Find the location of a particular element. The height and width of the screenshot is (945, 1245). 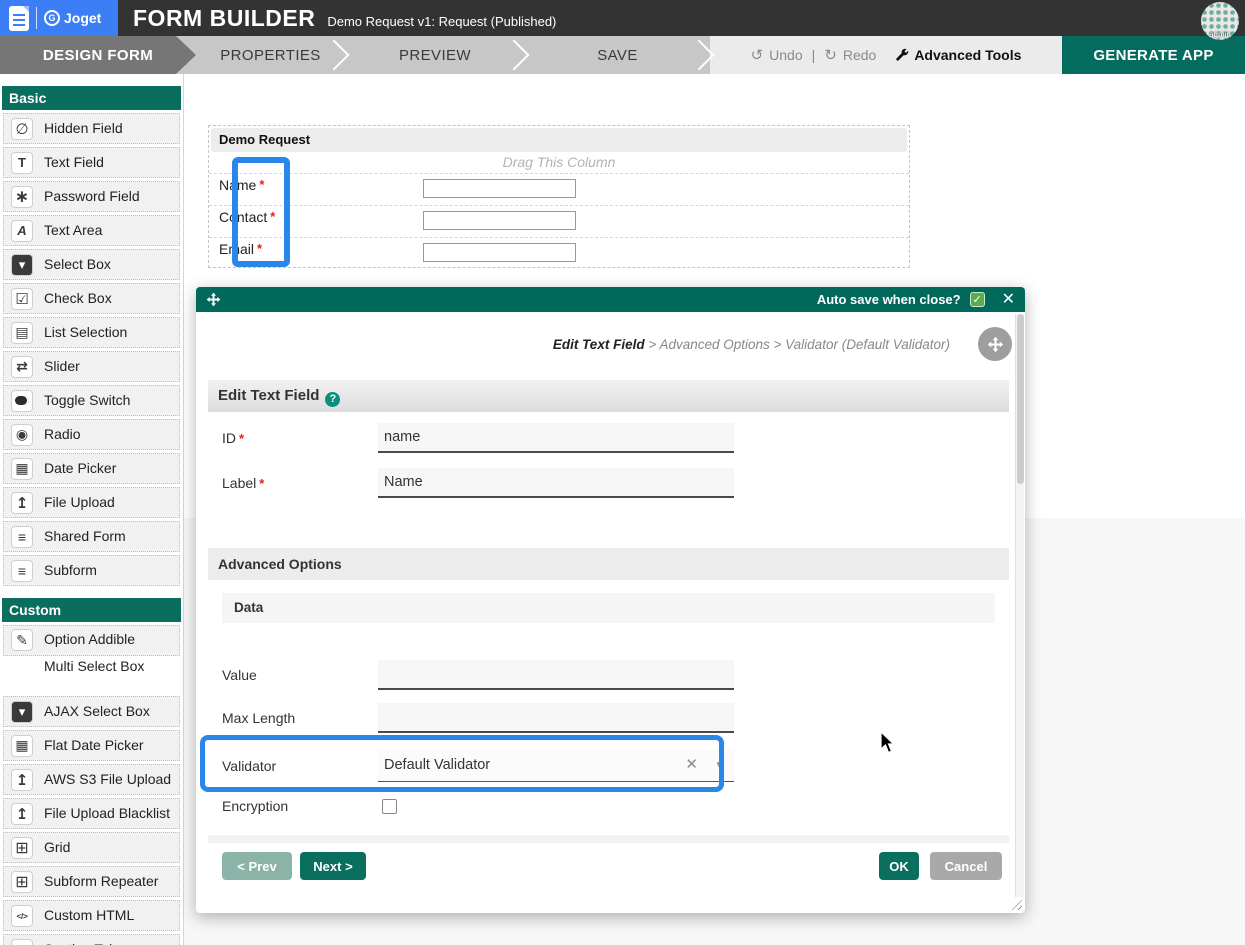

redo-button: Redo is located at coordinates (859, 55).